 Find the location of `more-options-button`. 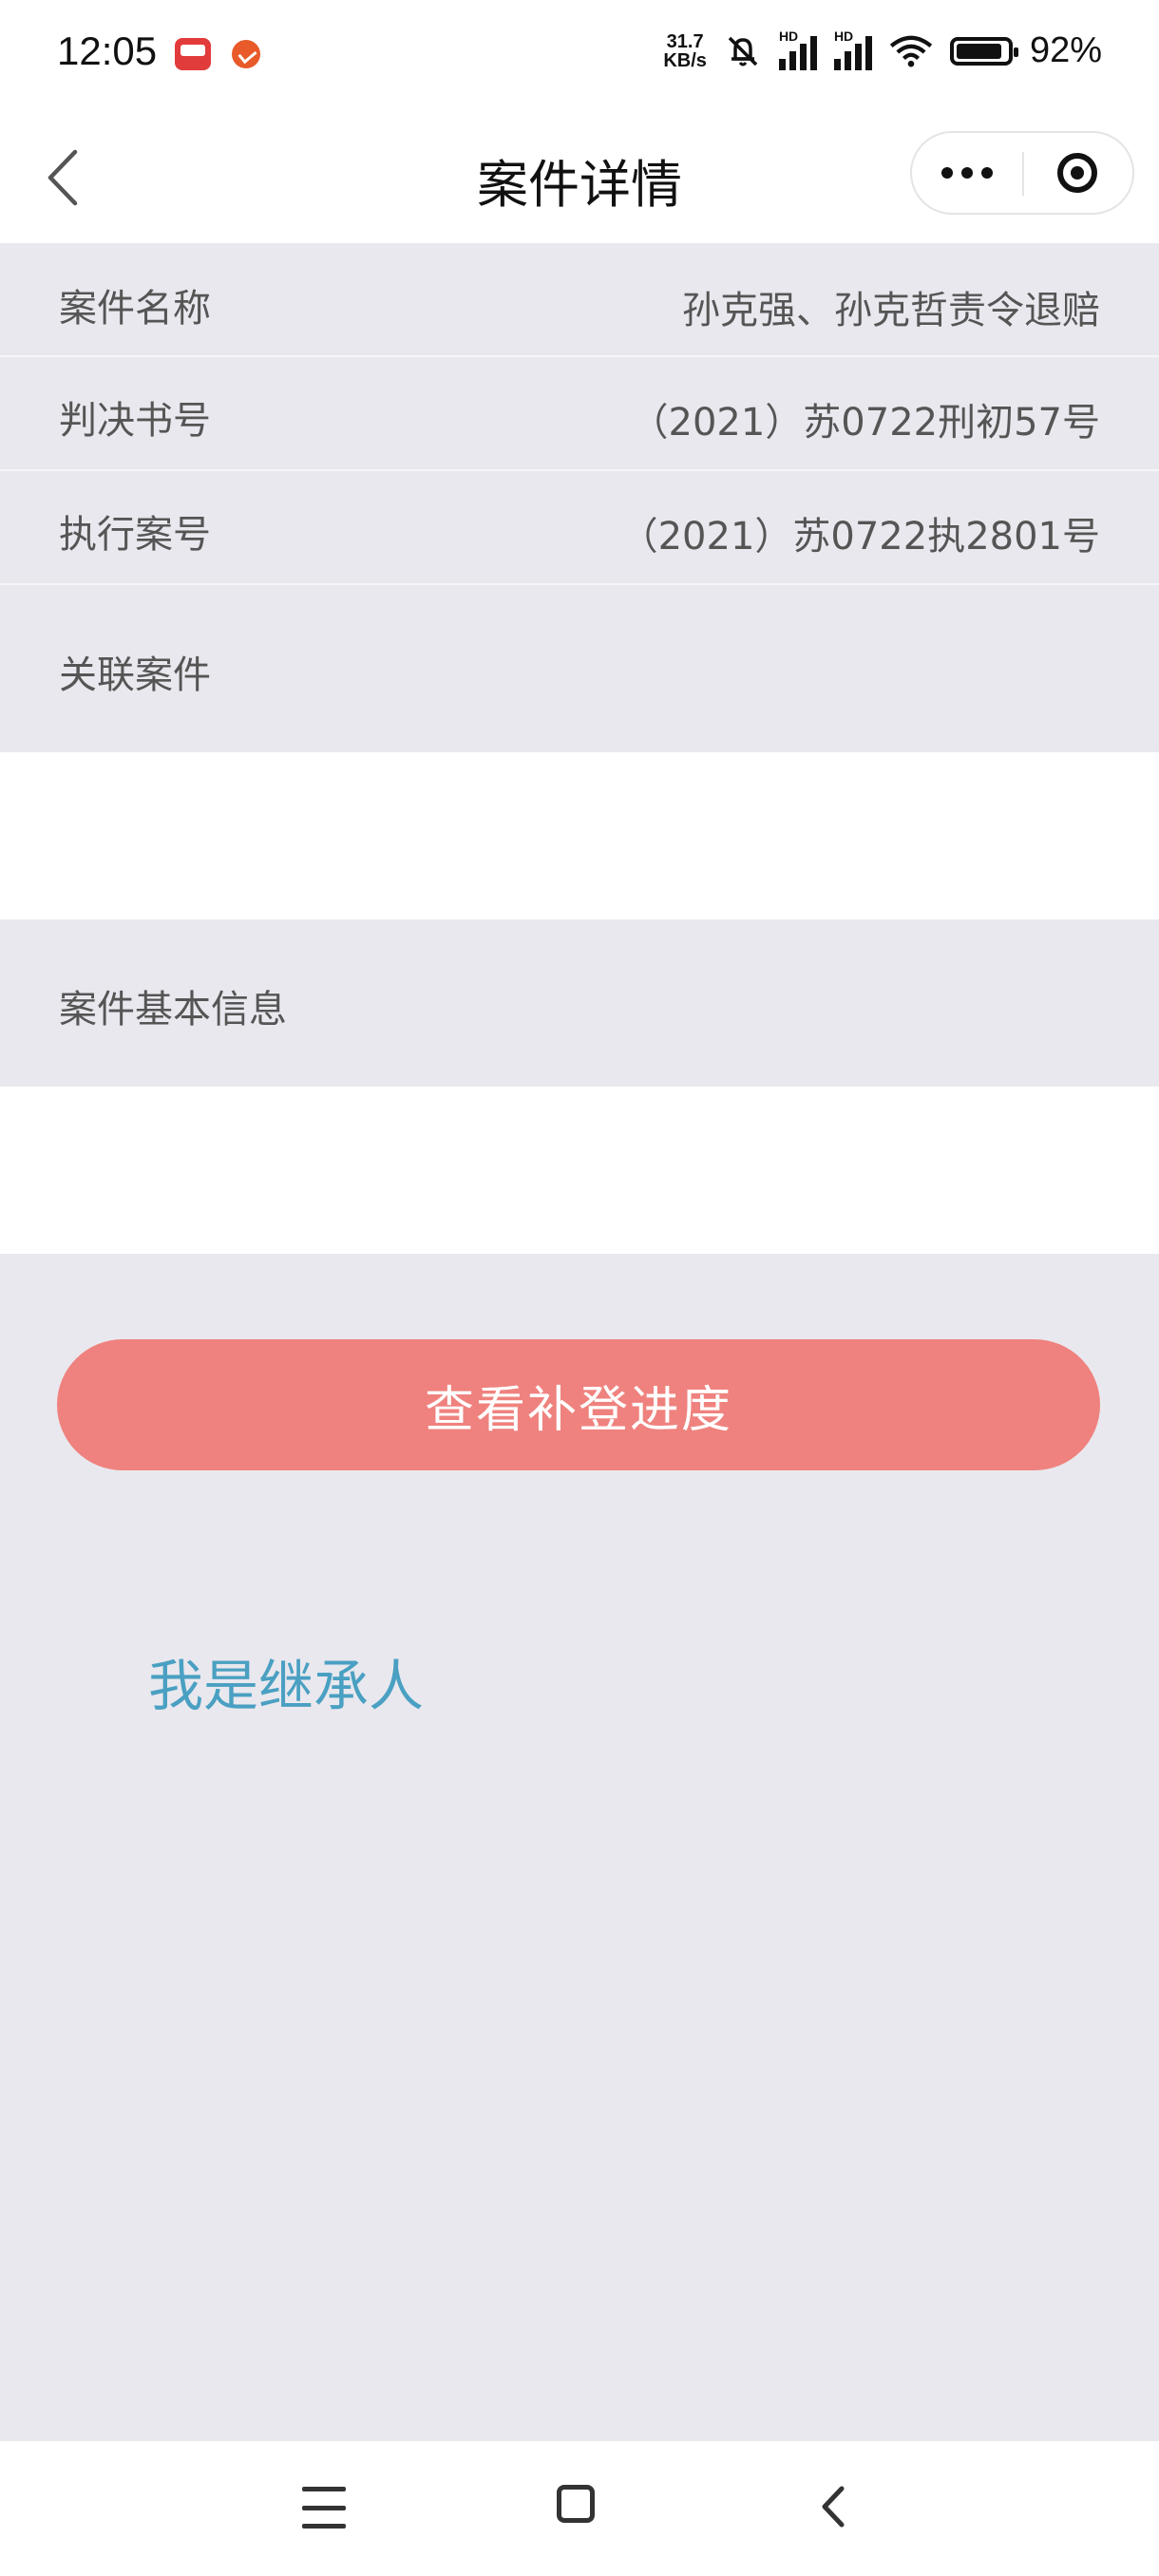

more-options-button is located at coordinates (967, 173).